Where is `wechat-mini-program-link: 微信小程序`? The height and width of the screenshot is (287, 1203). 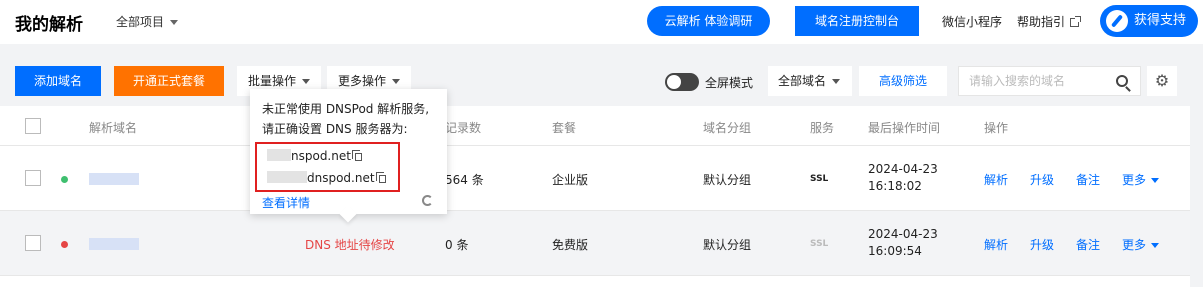 wechat-mini-program-link: 微信小程序 is located at coordinates (972, 21).